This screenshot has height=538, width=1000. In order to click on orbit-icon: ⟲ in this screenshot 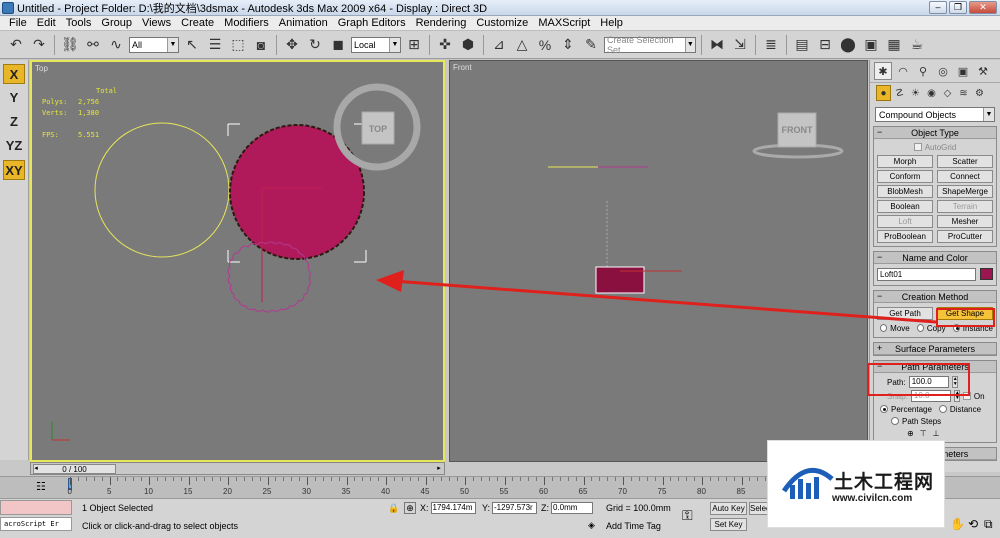, I will do `click(973, 524)`.